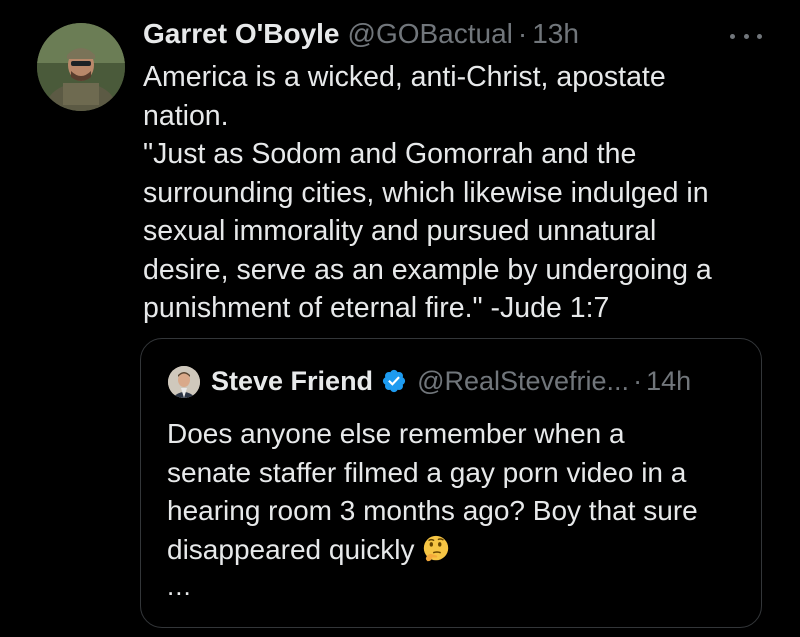  What do you see at coordinates (746, 36) in the screenshot?
I see `more-options-icon` at bounding box center [746, 36].